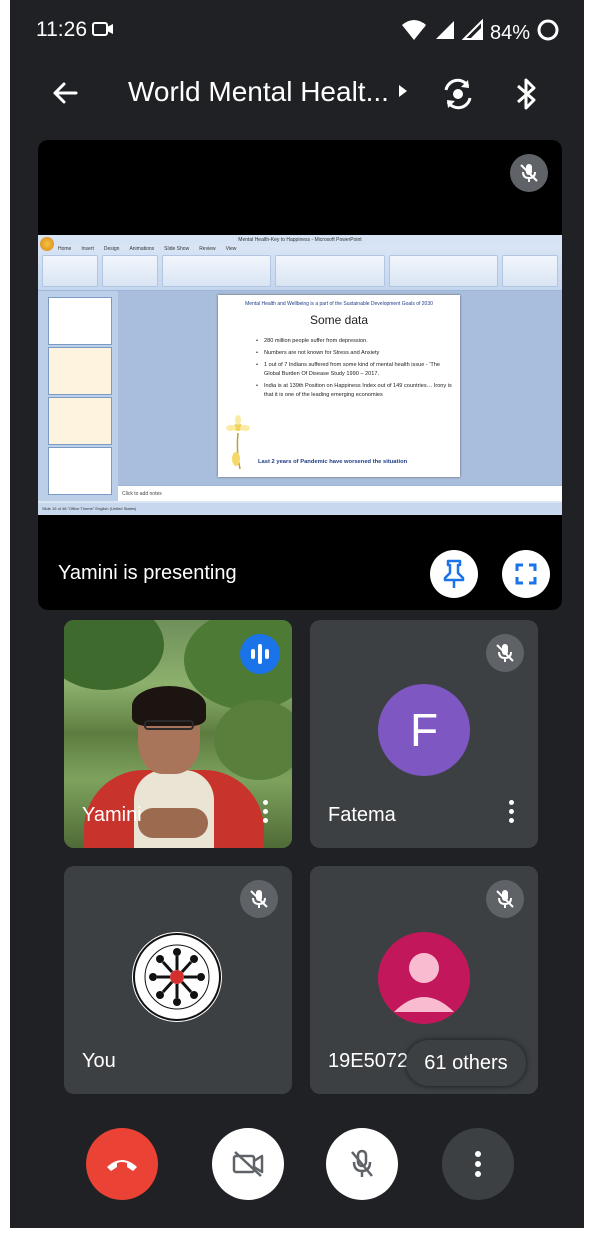 The image size is (594, 1234). Describe the element at coordinates (231, 249) in the screenshot. I see `ppt-tab: View` at that location.